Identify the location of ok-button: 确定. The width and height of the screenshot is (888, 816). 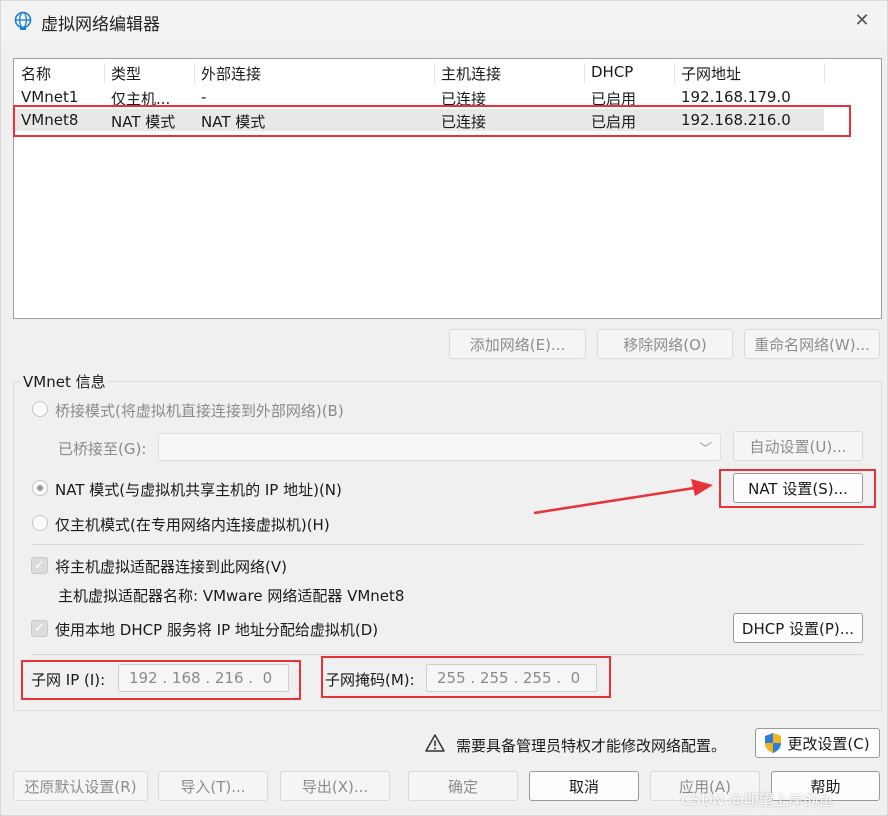
(463, 786).